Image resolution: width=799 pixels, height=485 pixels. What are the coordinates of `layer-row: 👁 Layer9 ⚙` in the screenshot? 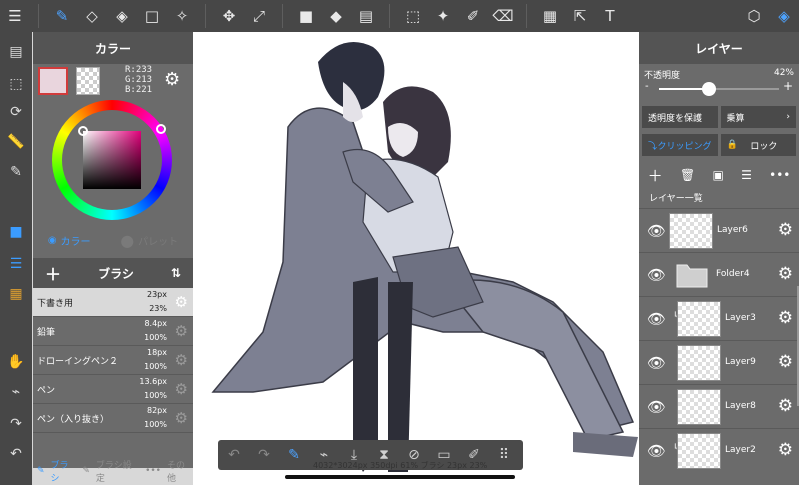 It's located at (719, 362).